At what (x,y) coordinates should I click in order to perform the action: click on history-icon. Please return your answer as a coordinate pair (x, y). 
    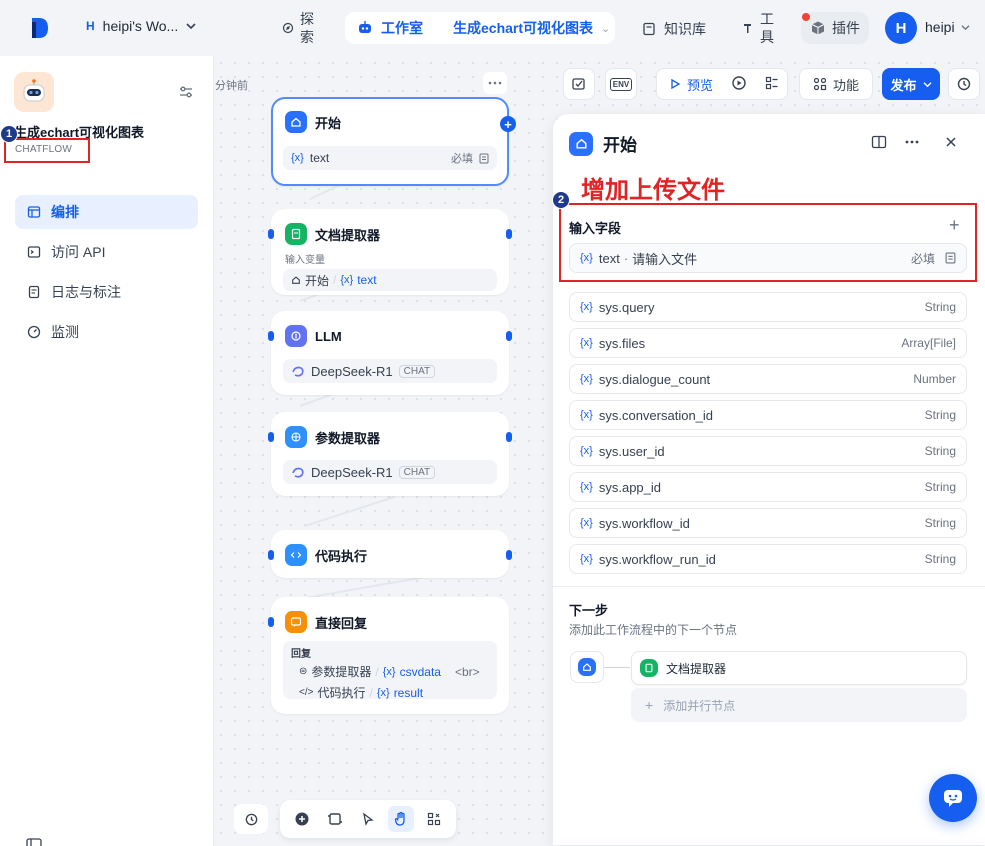
    Looking at the image, I should click on (251, 819).